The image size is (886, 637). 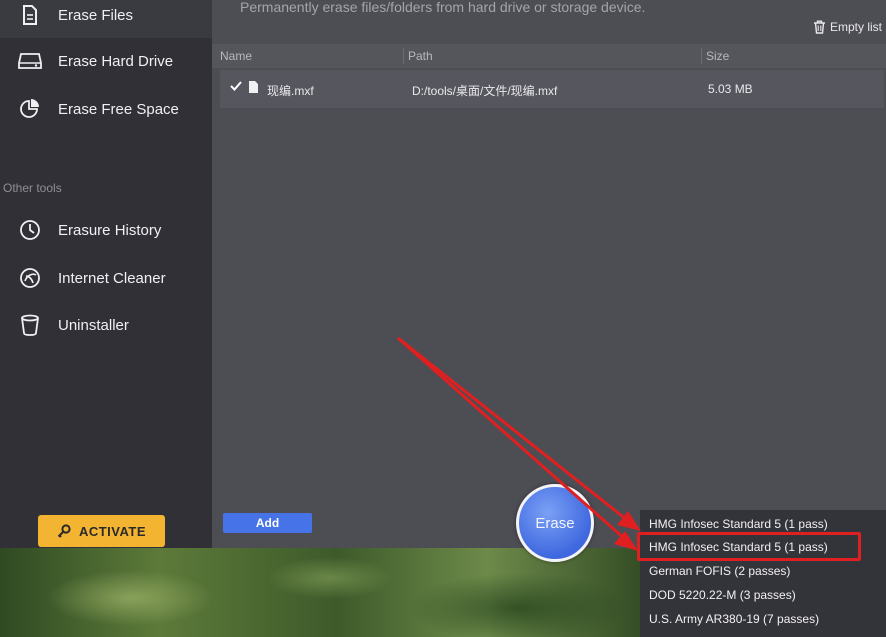 What do you see at coordinates (717, 56) in the screenshot?
I see `column-header-size: Size` at bounding box center [717, 56].